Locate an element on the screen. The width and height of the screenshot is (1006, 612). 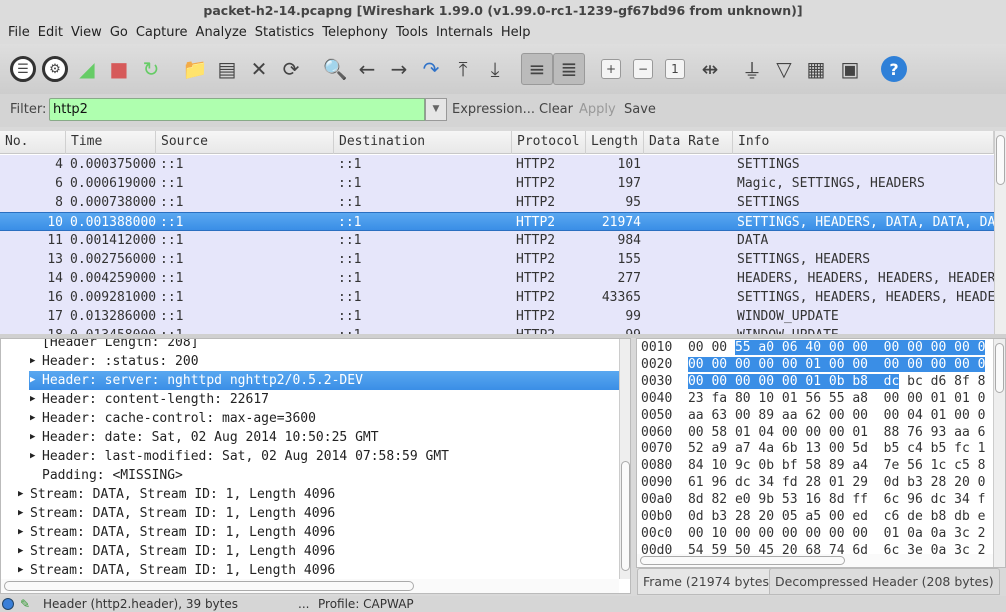
hex-byte: c5 is located at coordinates (962, 465).